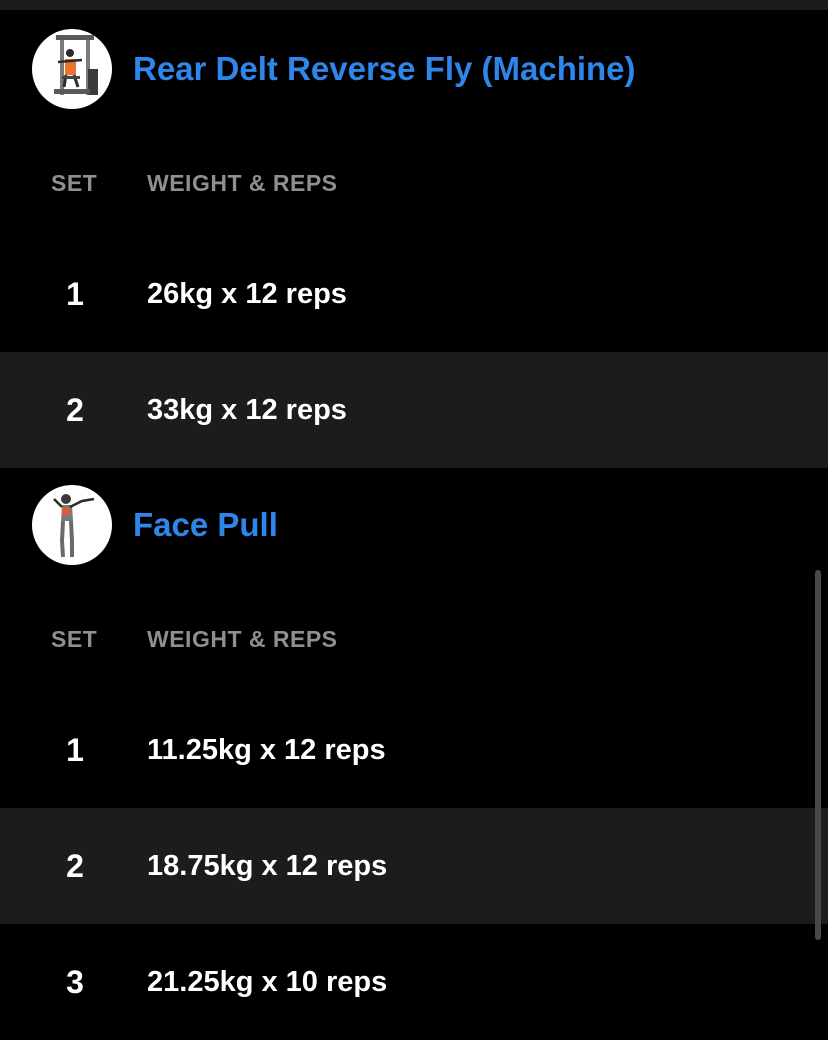 This screenshot has height=1040, width=828. Describe the element at coordinates (414, 294) in the screenshot. I see `set-row: 1 26kg x 12 reps` at that location.